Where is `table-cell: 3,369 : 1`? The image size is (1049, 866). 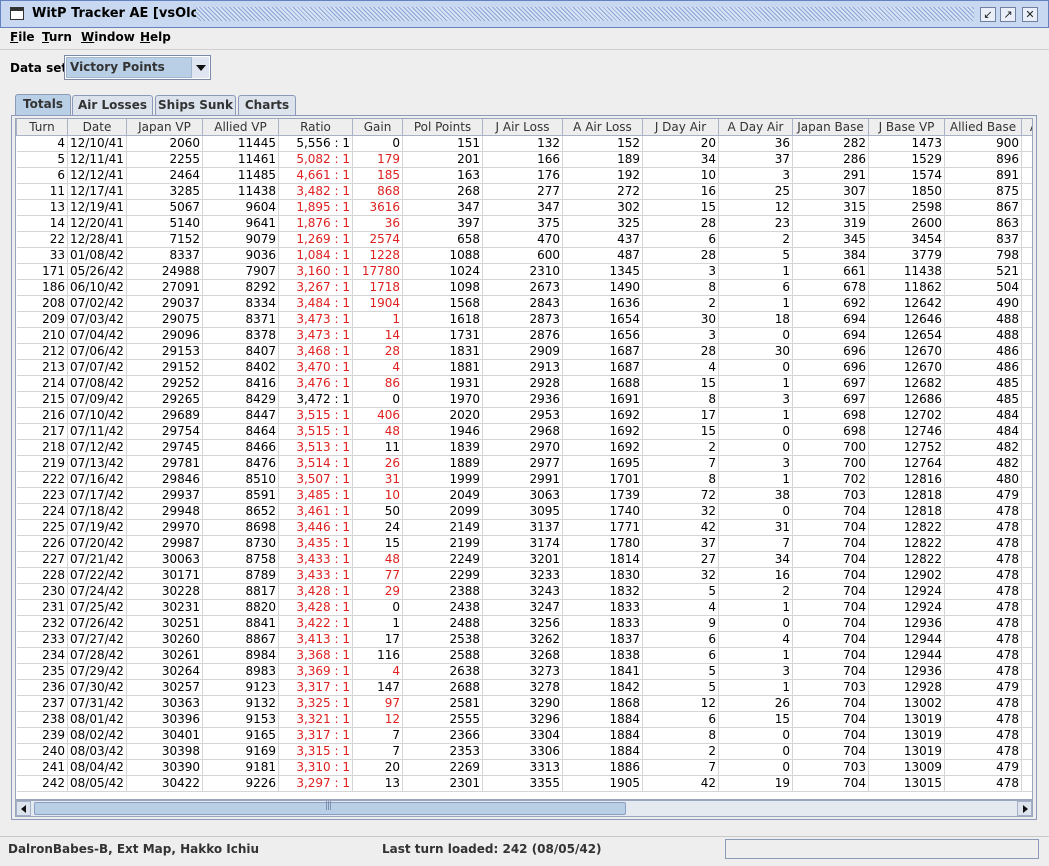
table-cell: 3,369 : 1 is located at coordinates (315, 671).